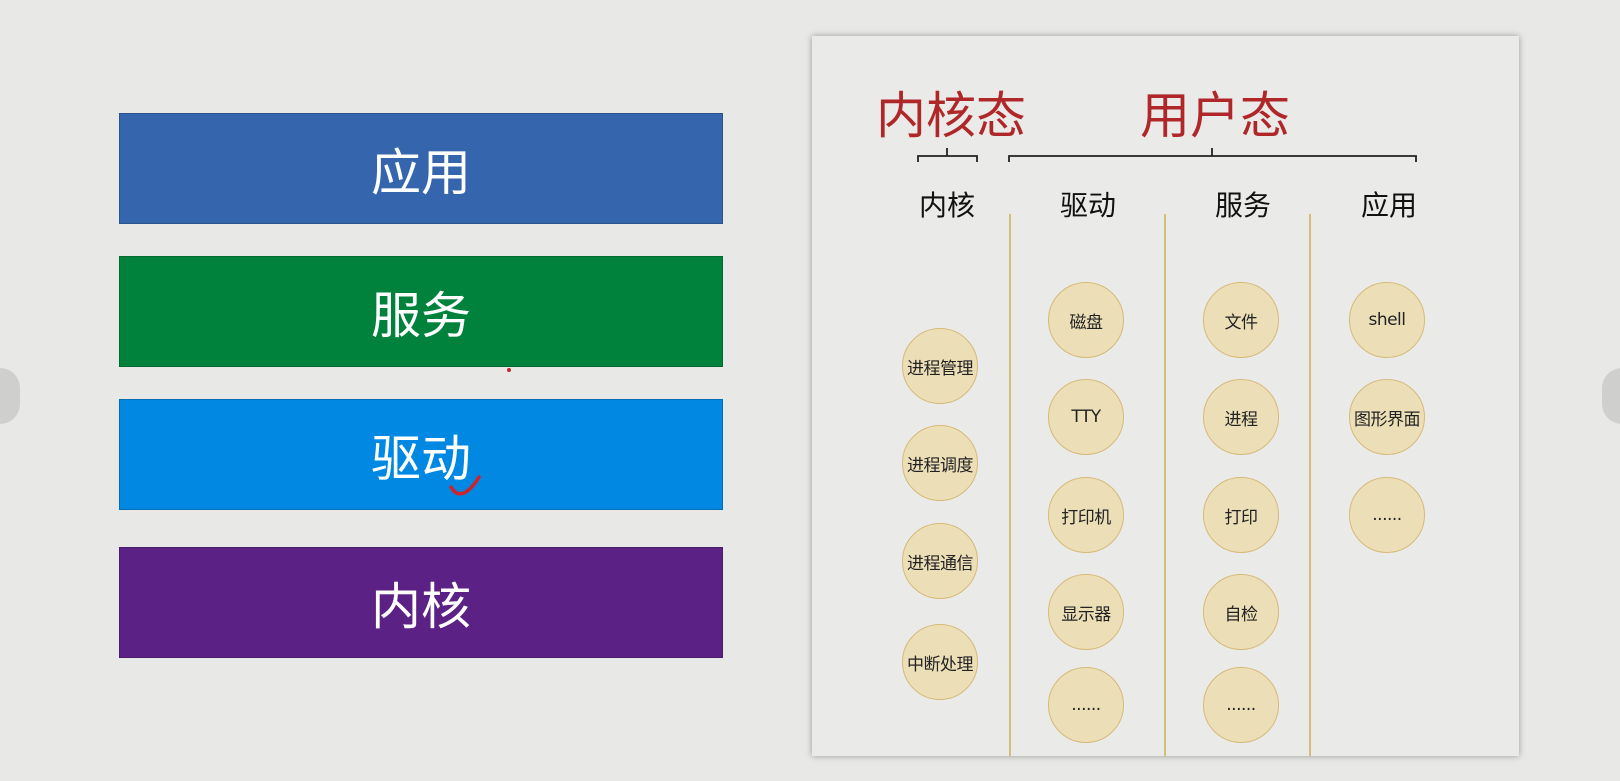 The width and height of the screenshot is (1620, 781). Describe the element at coordinates (940, 463) in the screenshot. I see `node-process-scheduling: 进程调度` at that location.